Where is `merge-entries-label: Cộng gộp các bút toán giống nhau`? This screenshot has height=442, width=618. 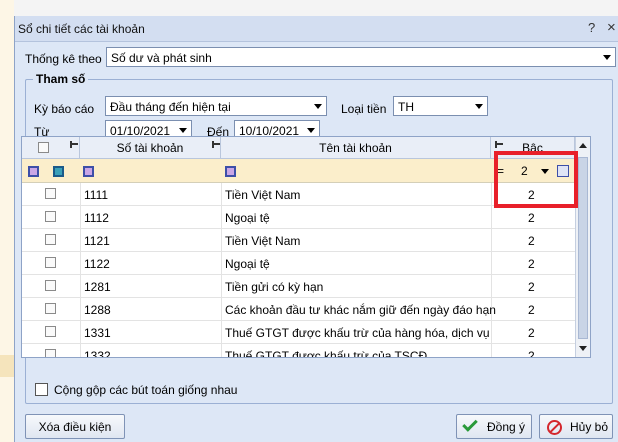 merge-entries-label: Cộng gộp các bút toán giống nhau is located at coordinates (146, 390).